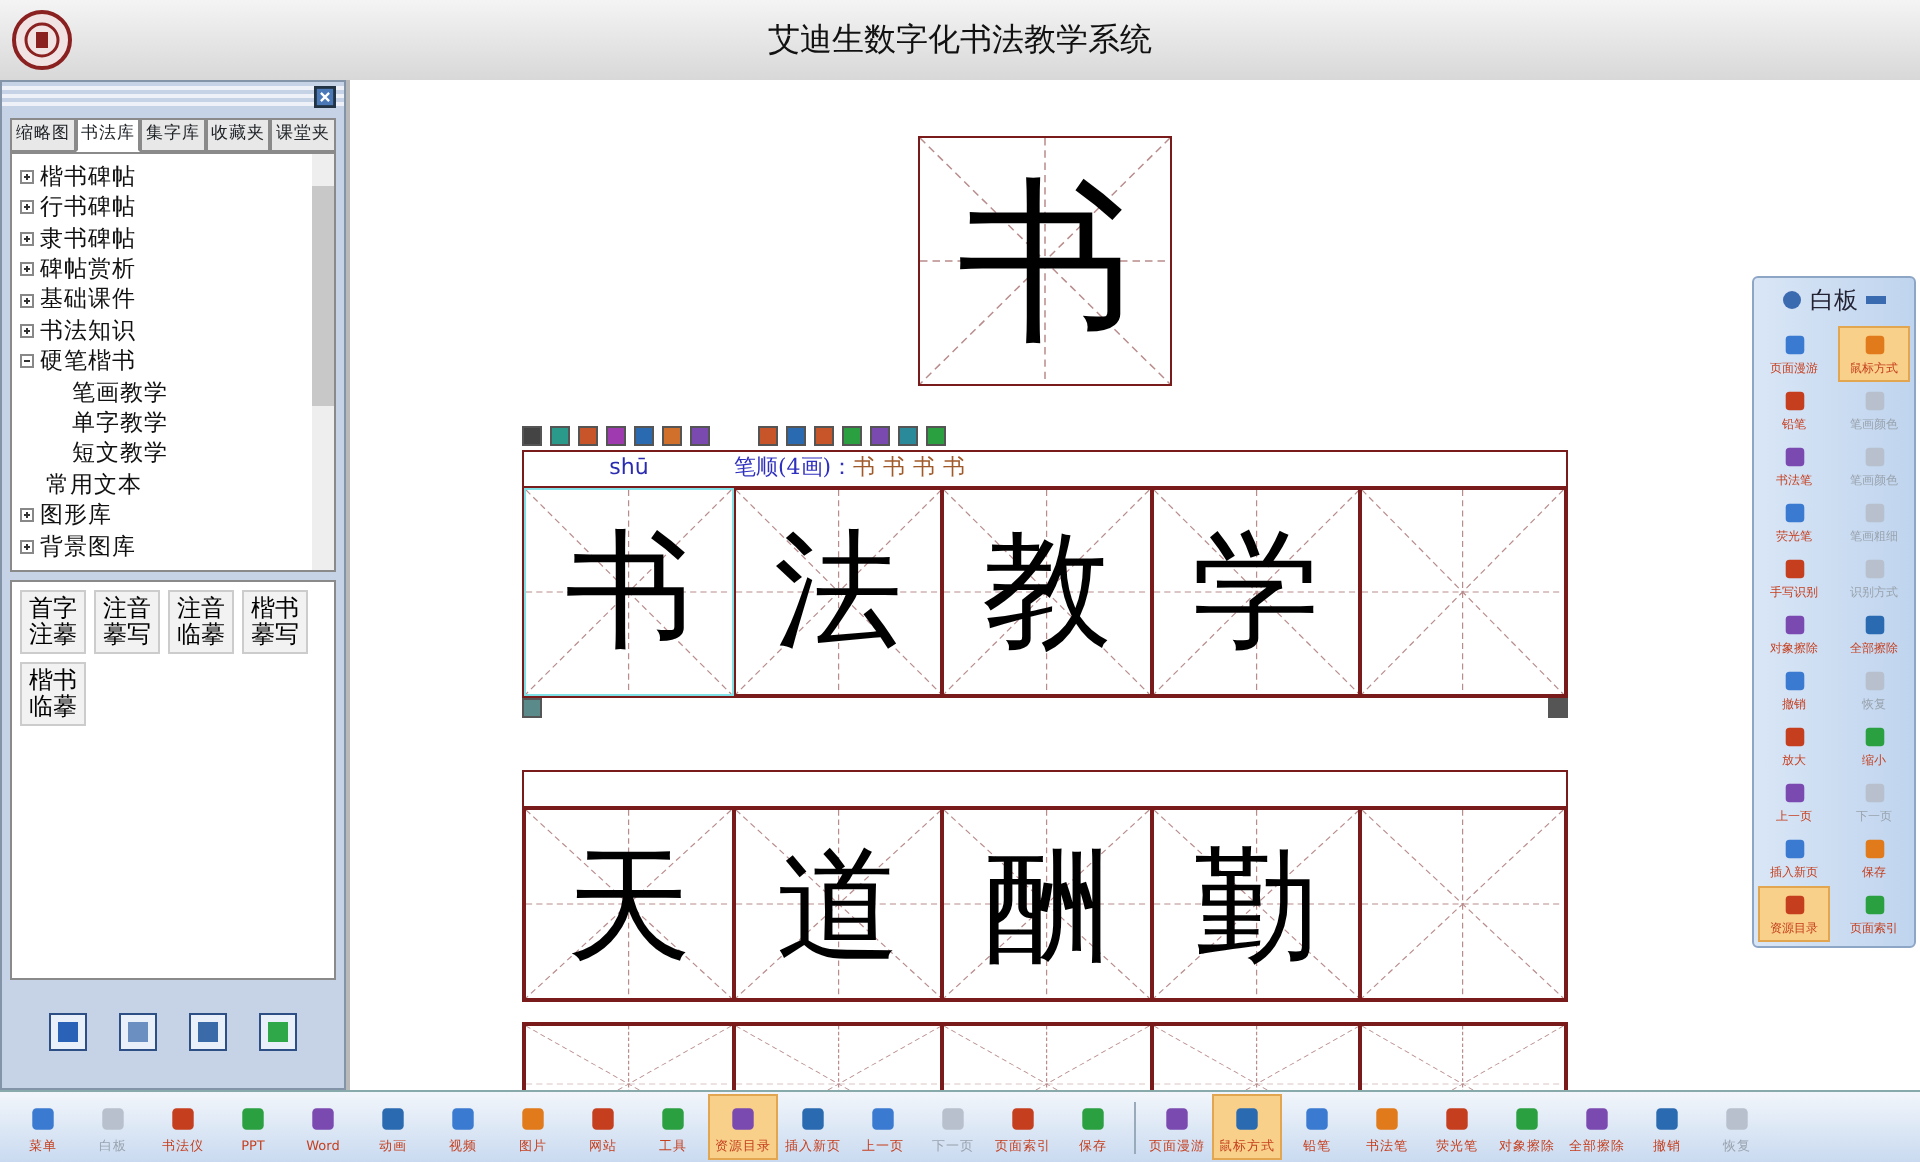  What do you see at coordinates (238, 135) in the screenshot?
I see `library-tab: 收藏夹` at bounding box center [238, 135].